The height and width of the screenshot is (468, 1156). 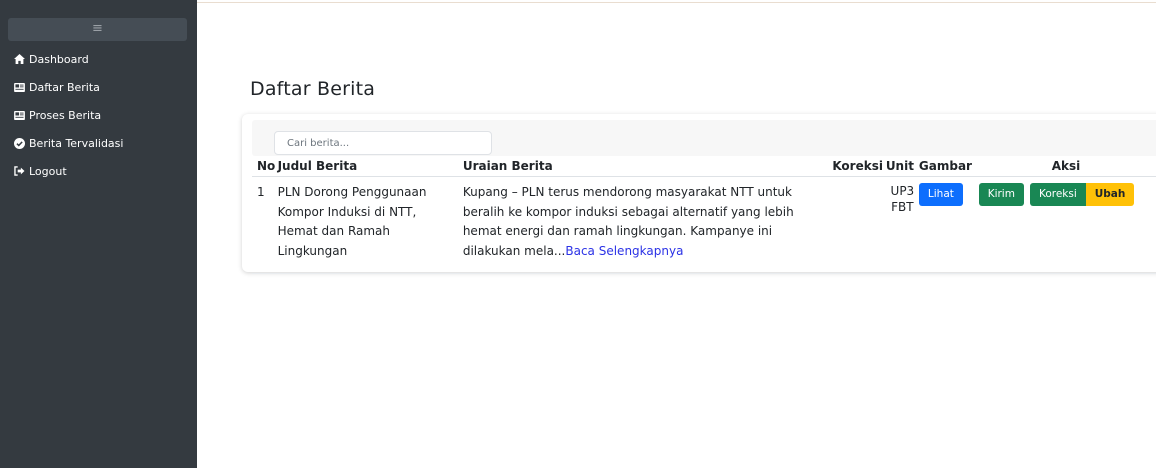 I want to click on lihat-image-button: Lihat, so click(x=940, y=194).